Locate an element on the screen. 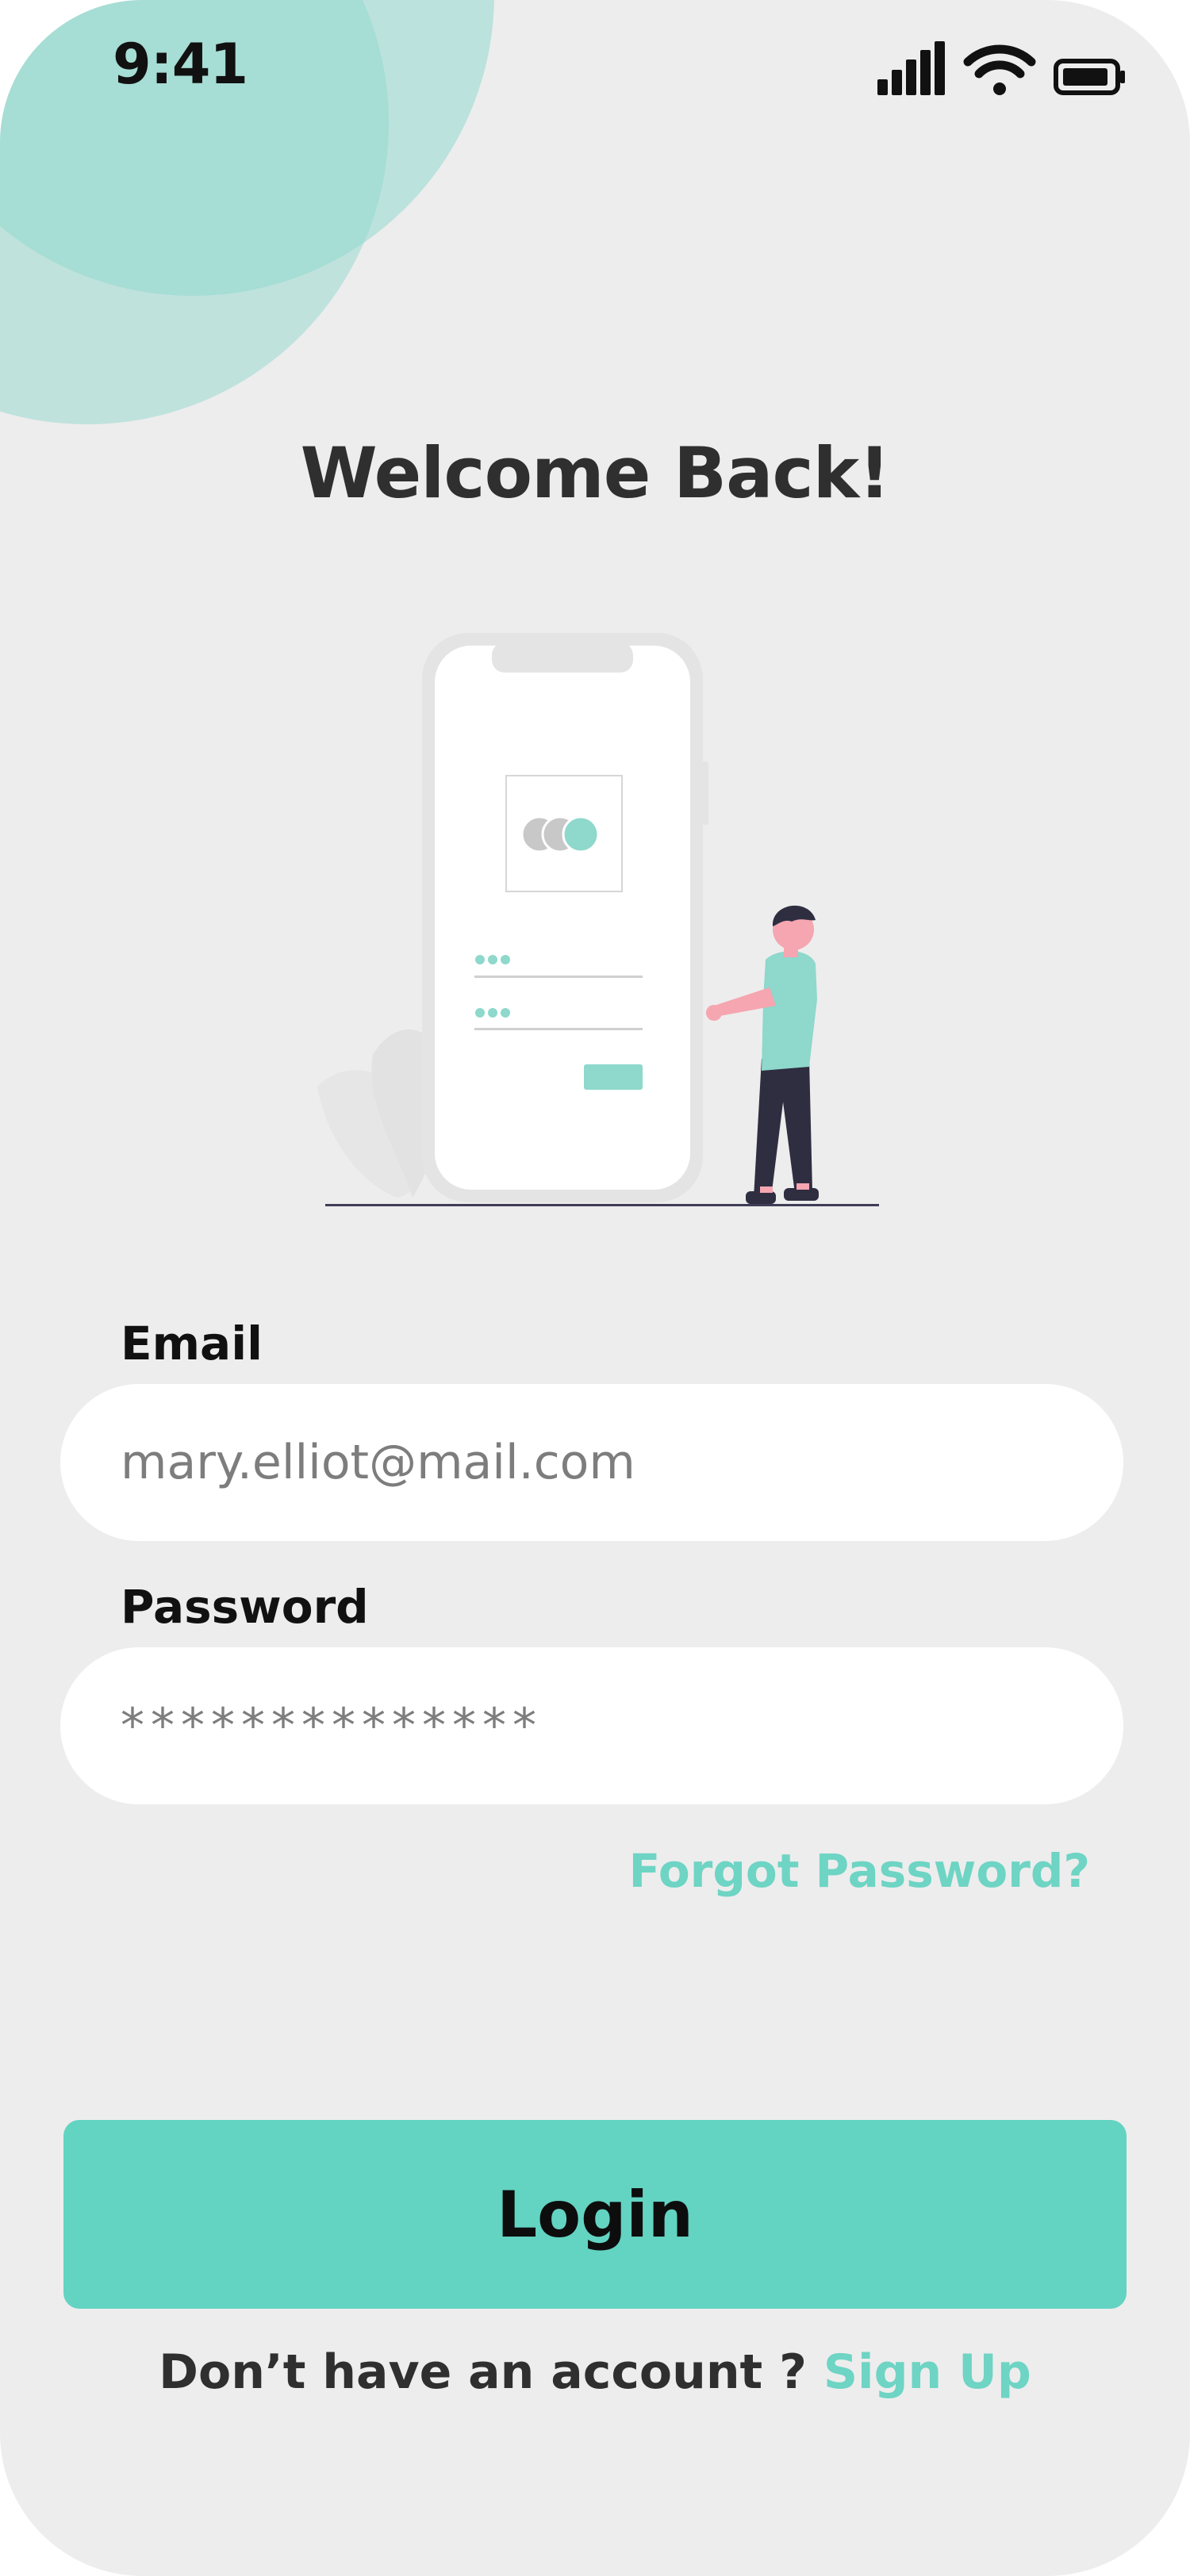  email-field is located at coordinates (591, 1462).